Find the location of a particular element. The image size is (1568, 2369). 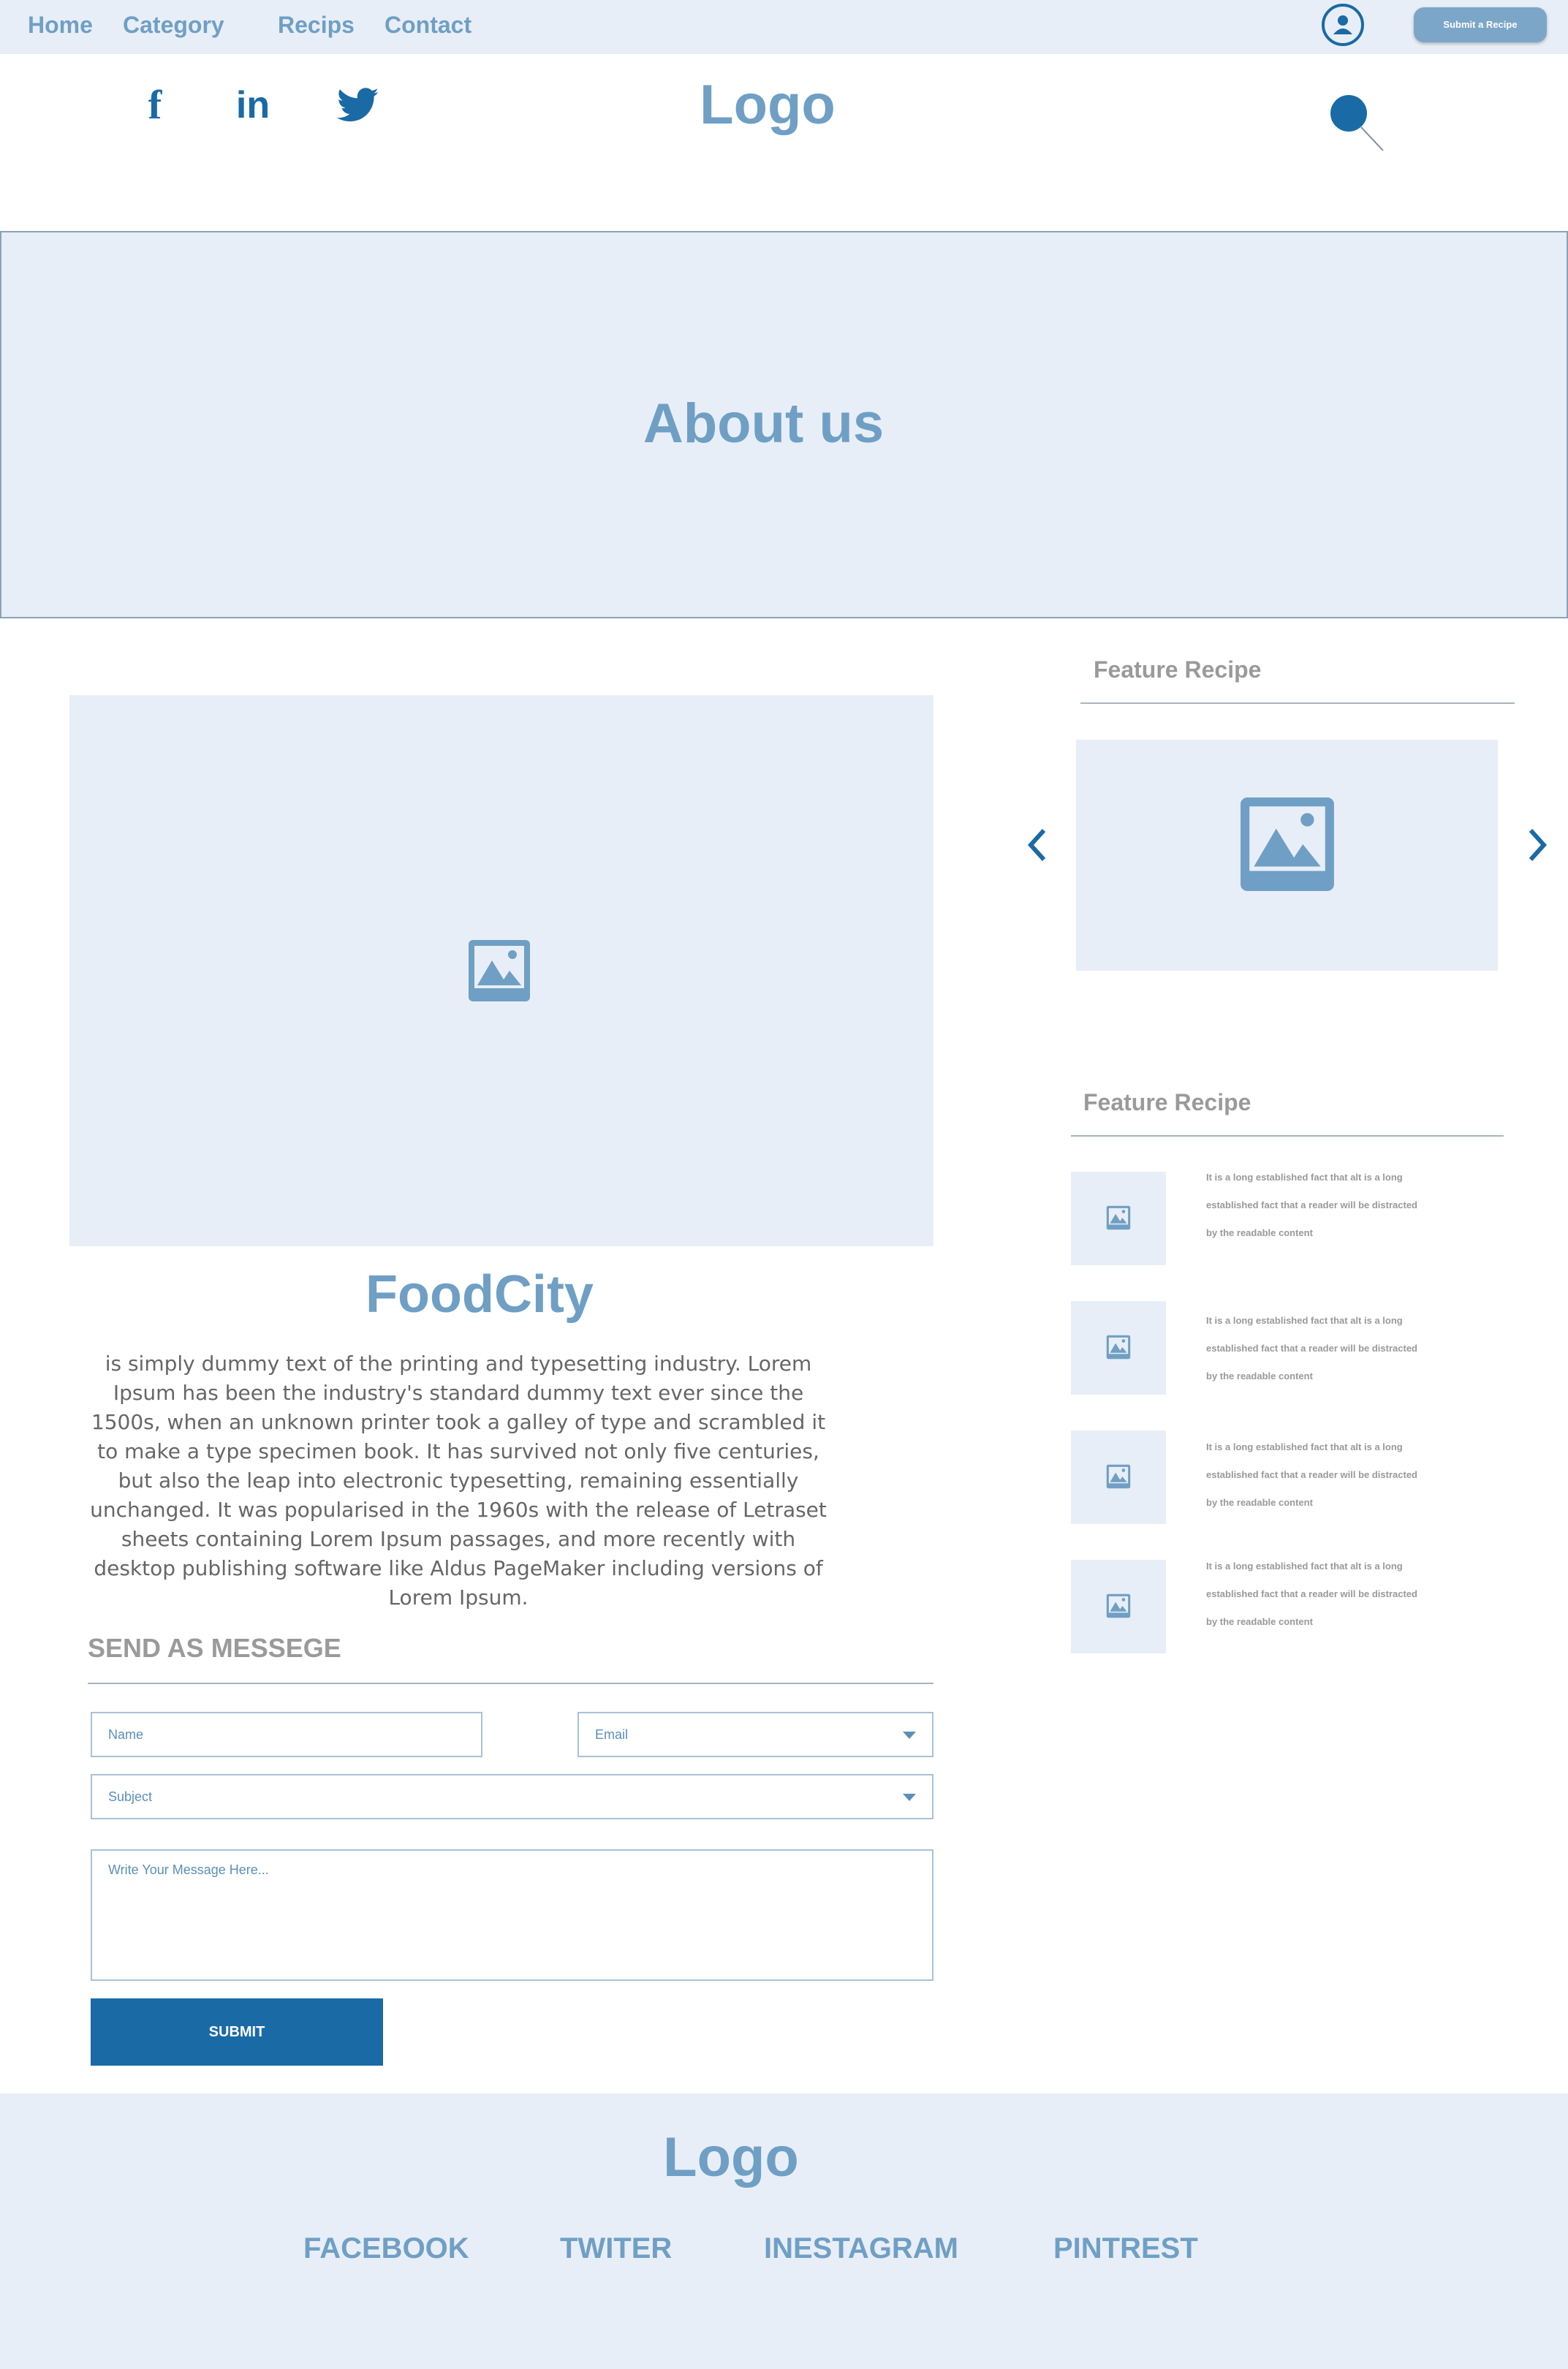

footer-link-instagram: INESTAGRAM is located at coordinates (861, 2248).